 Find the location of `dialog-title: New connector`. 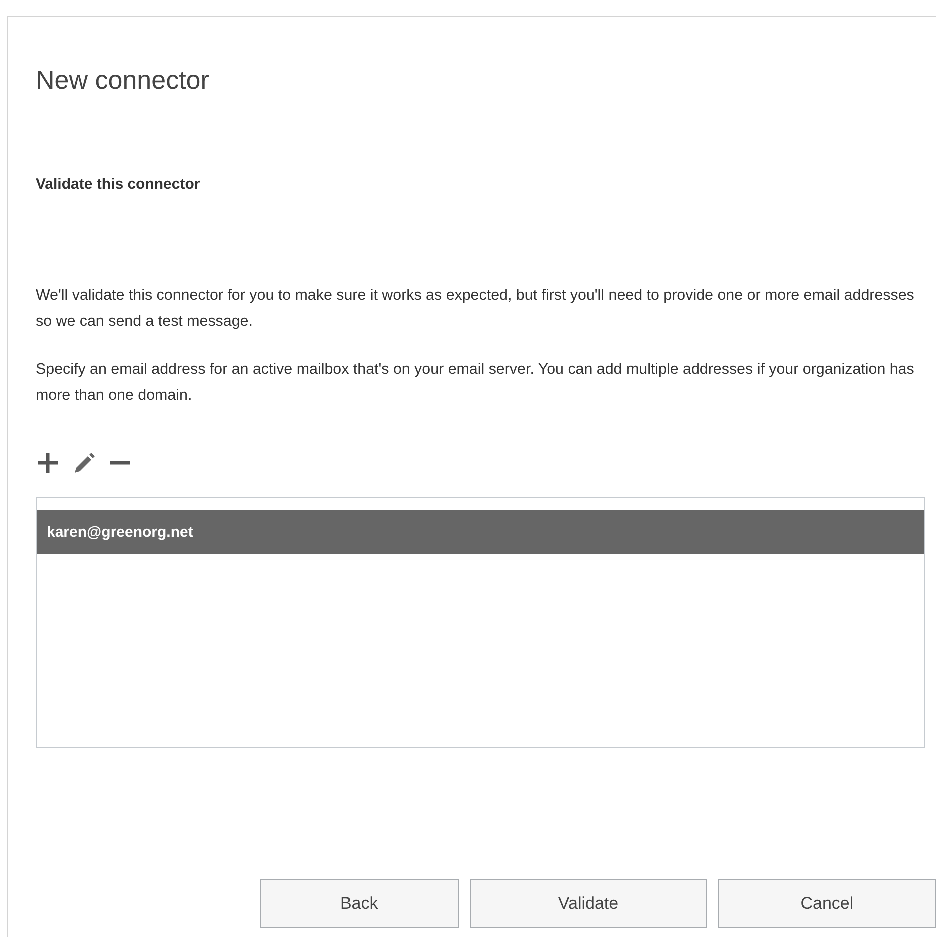

dialog-title: New connector is located at coordinates (123, 80).